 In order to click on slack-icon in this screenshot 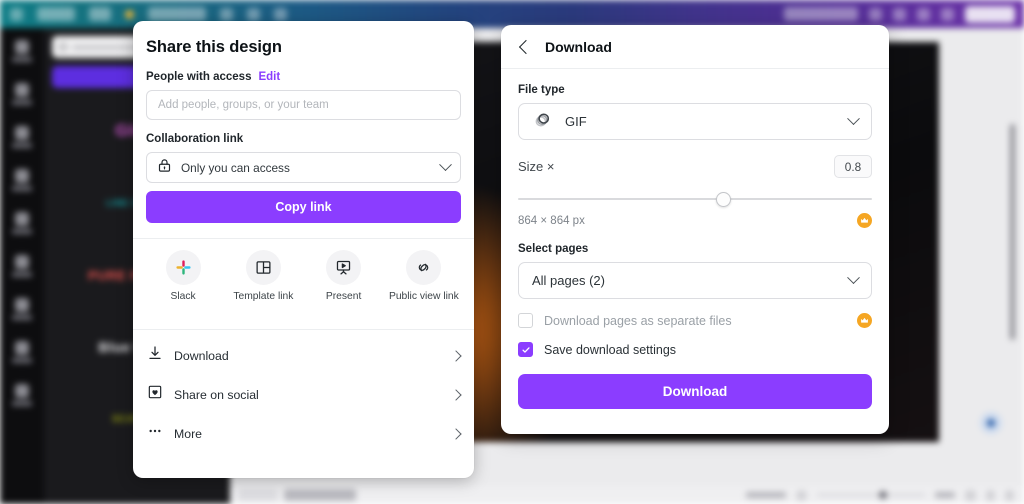, I will do `click(183, 267)`.